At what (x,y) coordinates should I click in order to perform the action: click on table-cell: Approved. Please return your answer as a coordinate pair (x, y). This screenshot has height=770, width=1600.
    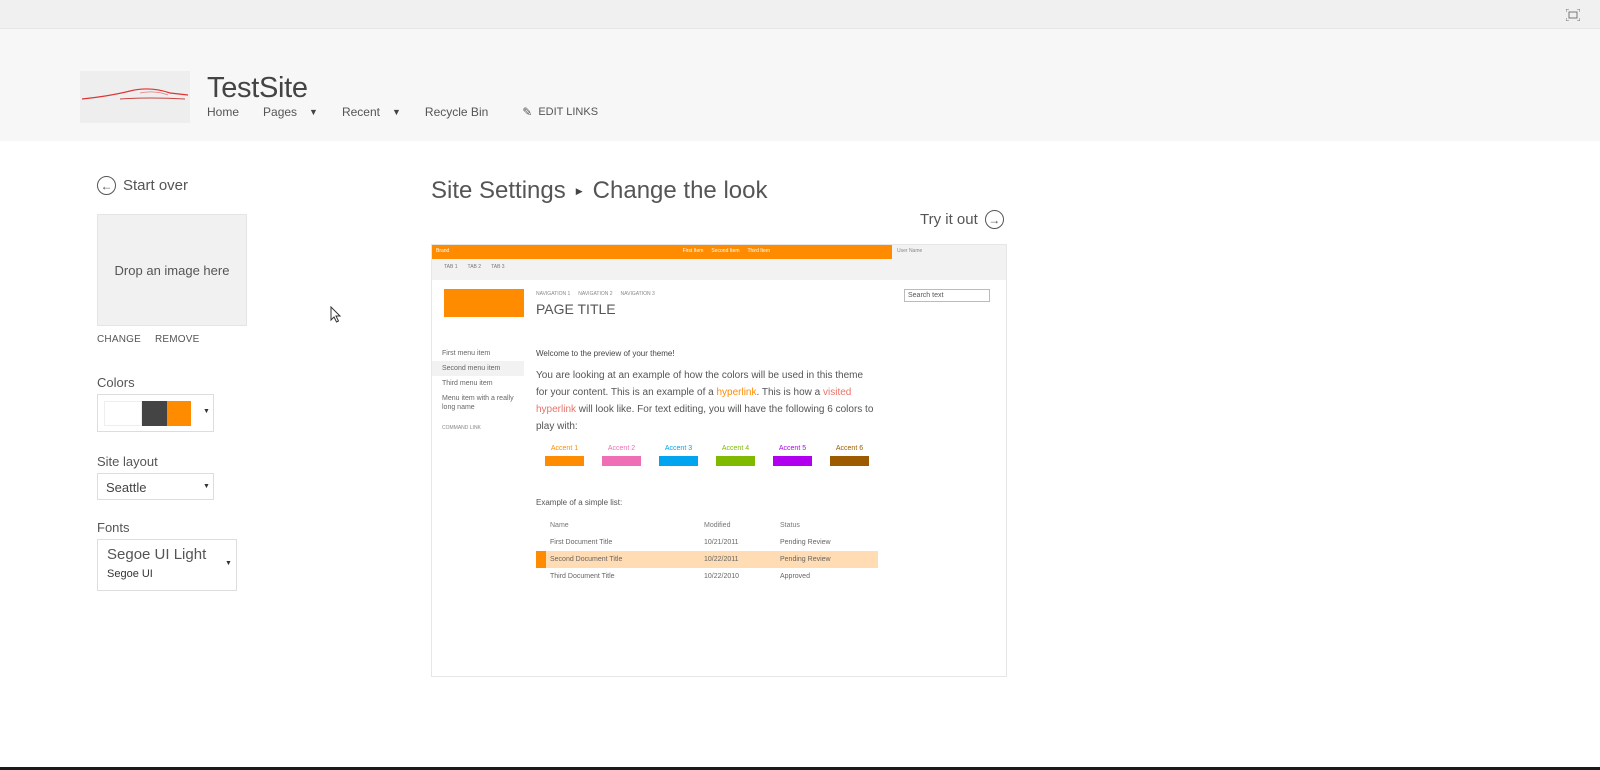
    Looking at the image, I should click on (795, 576).